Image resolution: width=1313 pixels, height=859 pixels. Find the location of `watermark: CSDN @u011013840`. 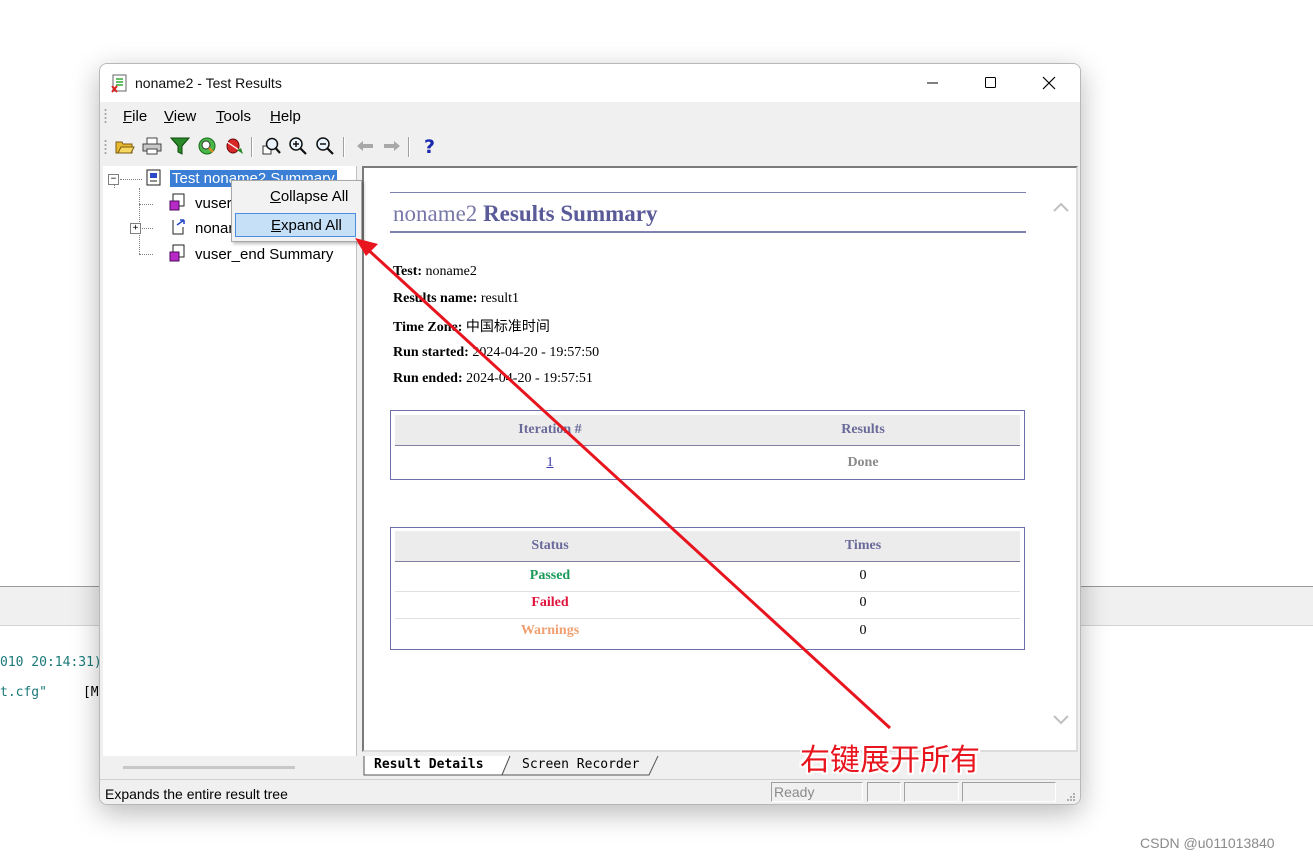

watermark: CSDN @u011013840 is located at coordinates (1207, 843).